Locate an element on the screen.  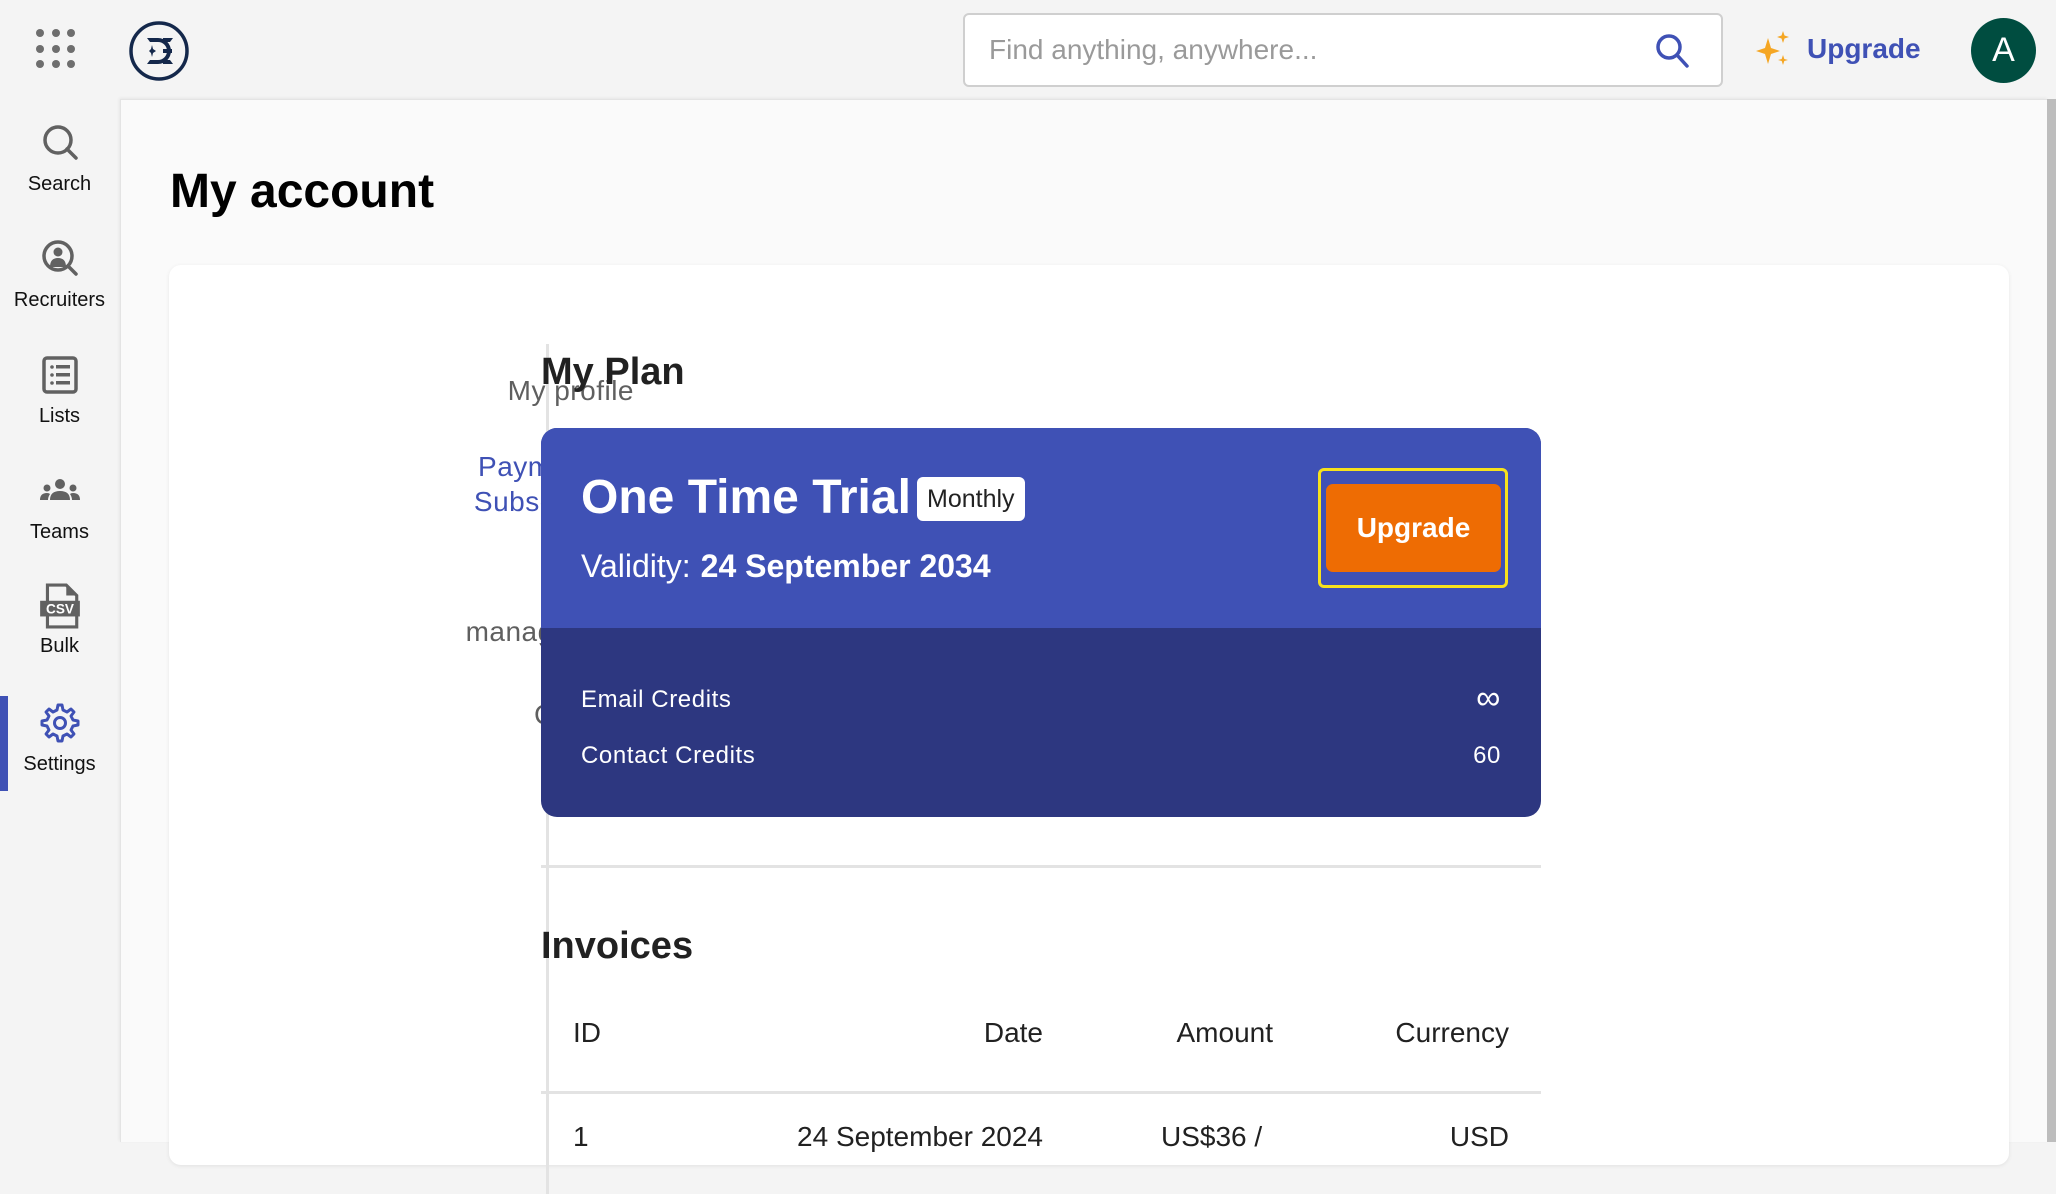
teams-icon is located at coordinates (59, 489).